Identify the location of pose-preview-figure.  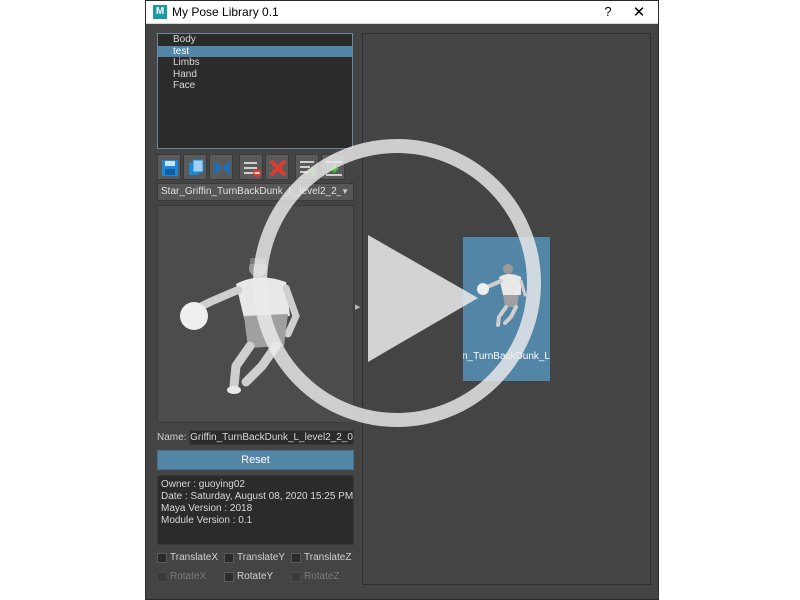
(240, 326).